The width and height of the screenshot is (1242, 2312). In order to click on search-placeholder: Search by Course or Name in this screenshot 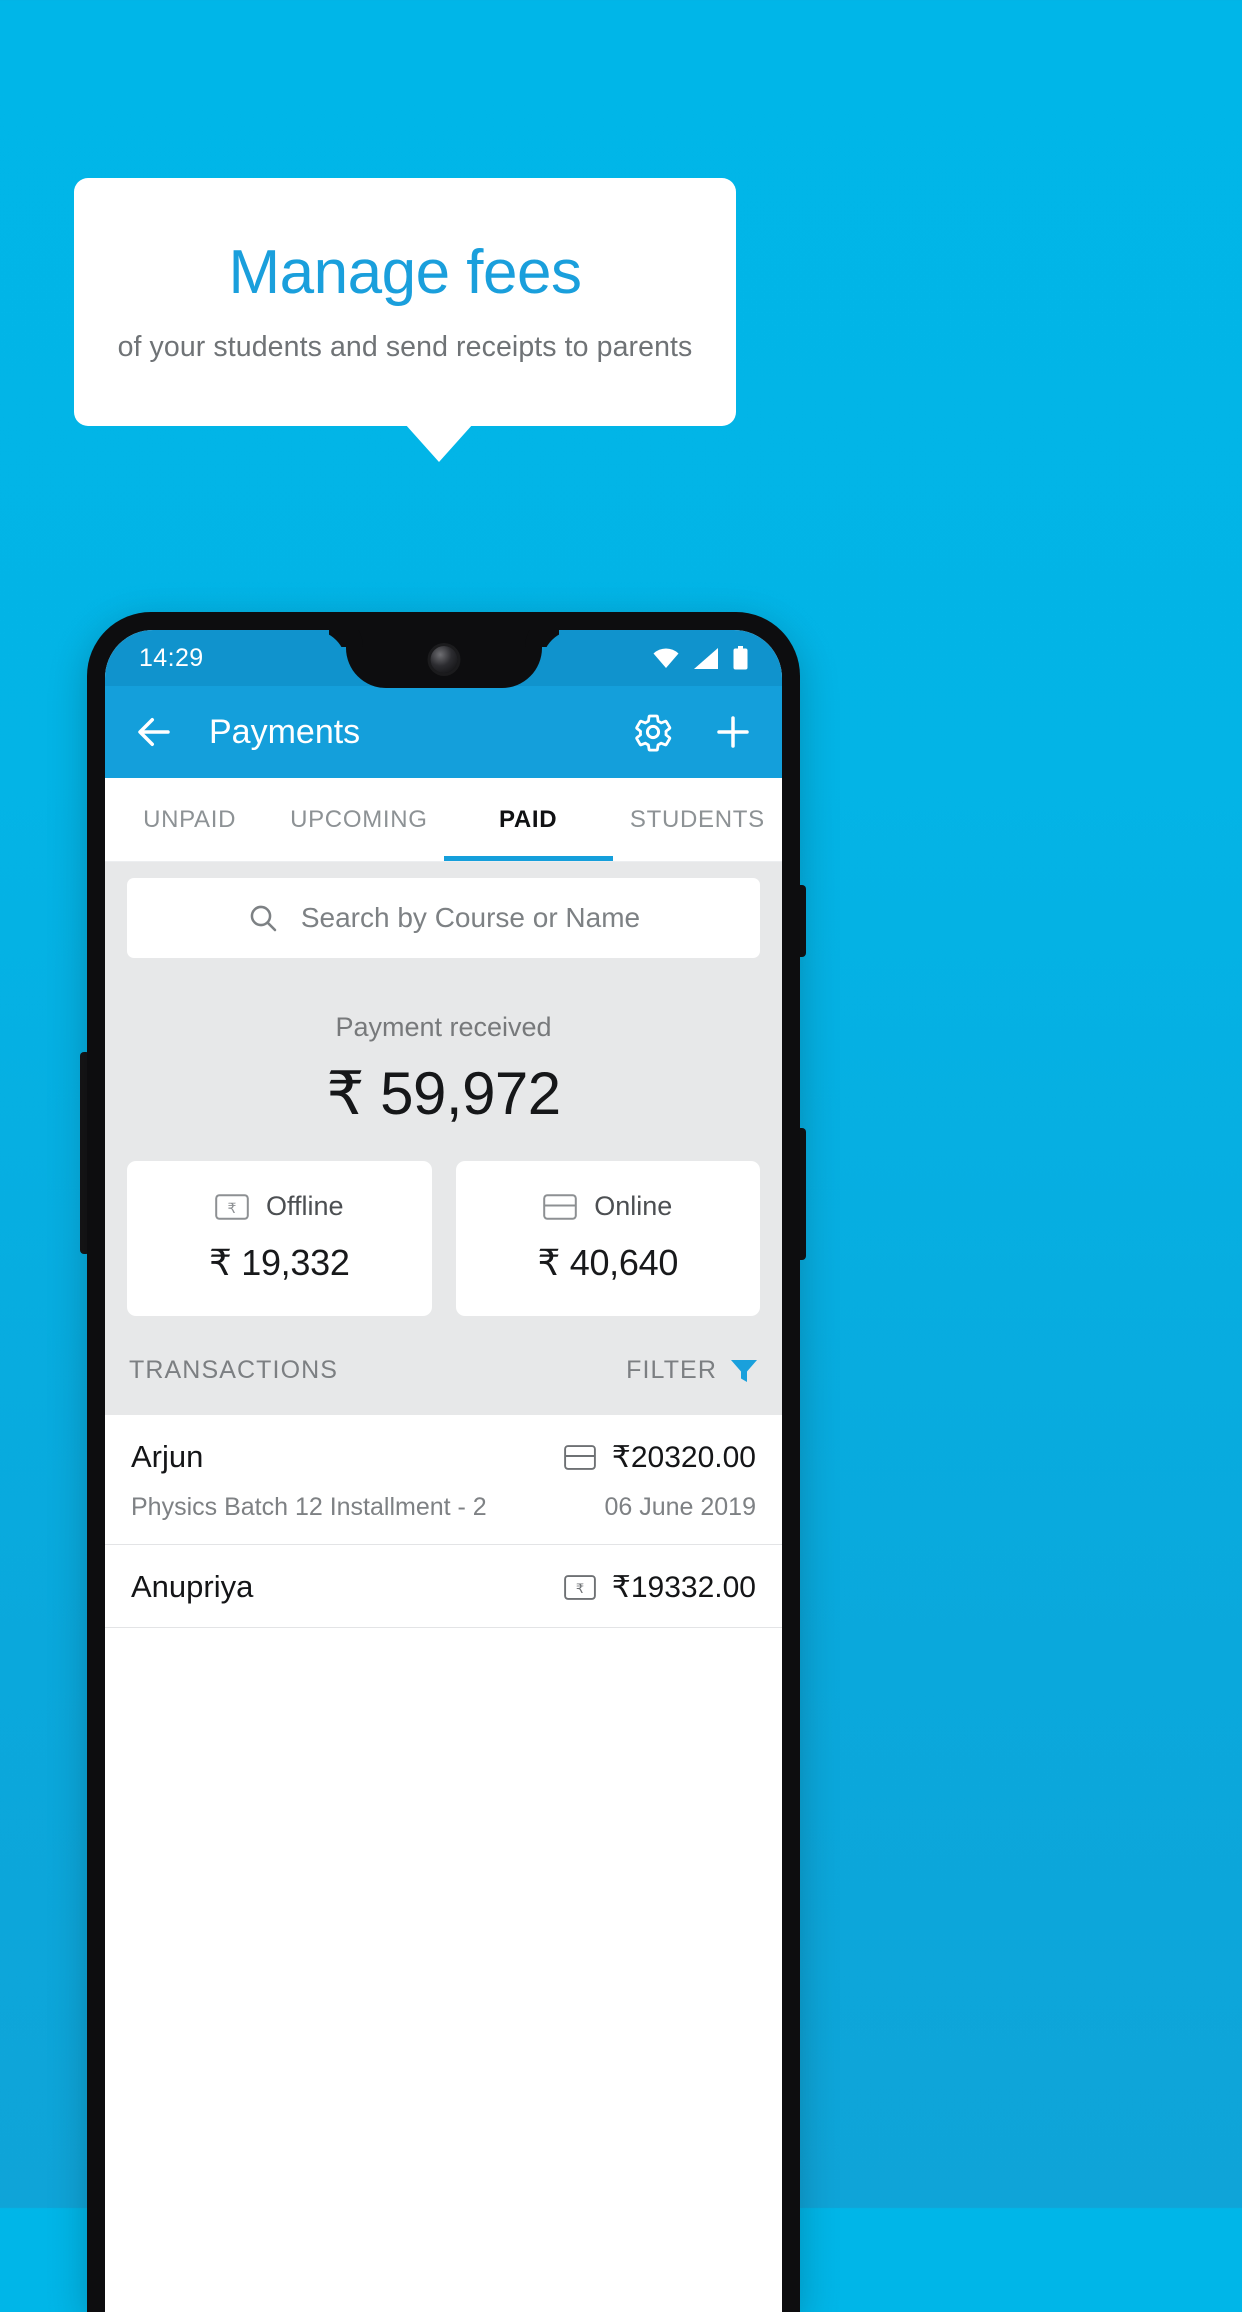, I will do `click(470, 917)`.